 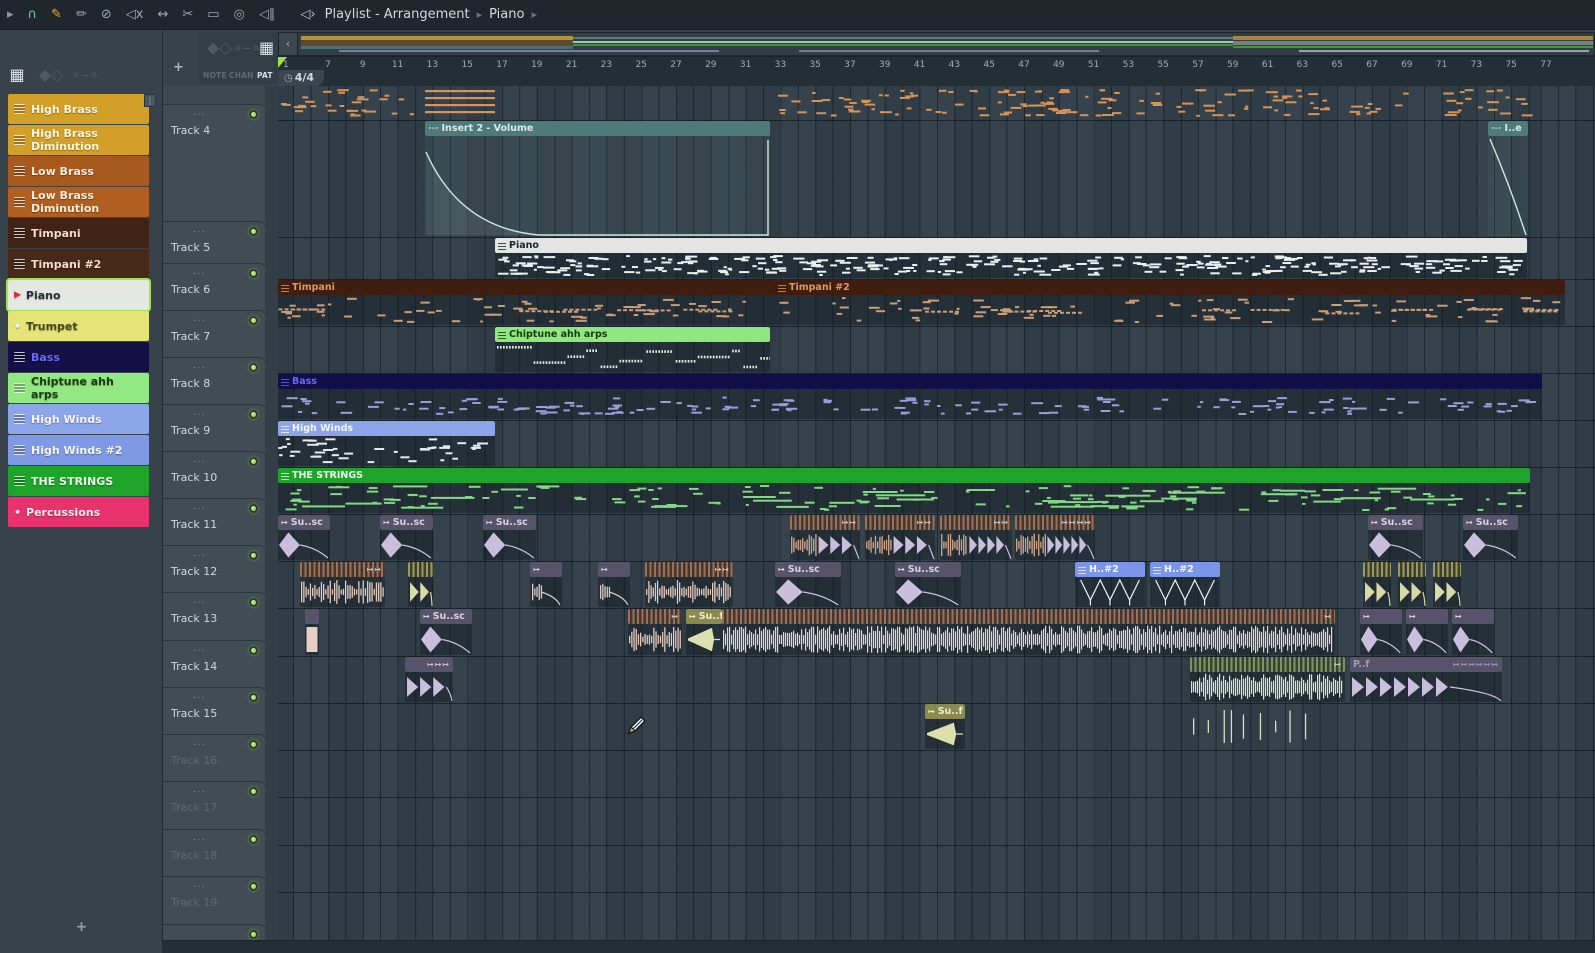 I want to click on play-arrow-icon: ▸, so click(x=10, y=15).